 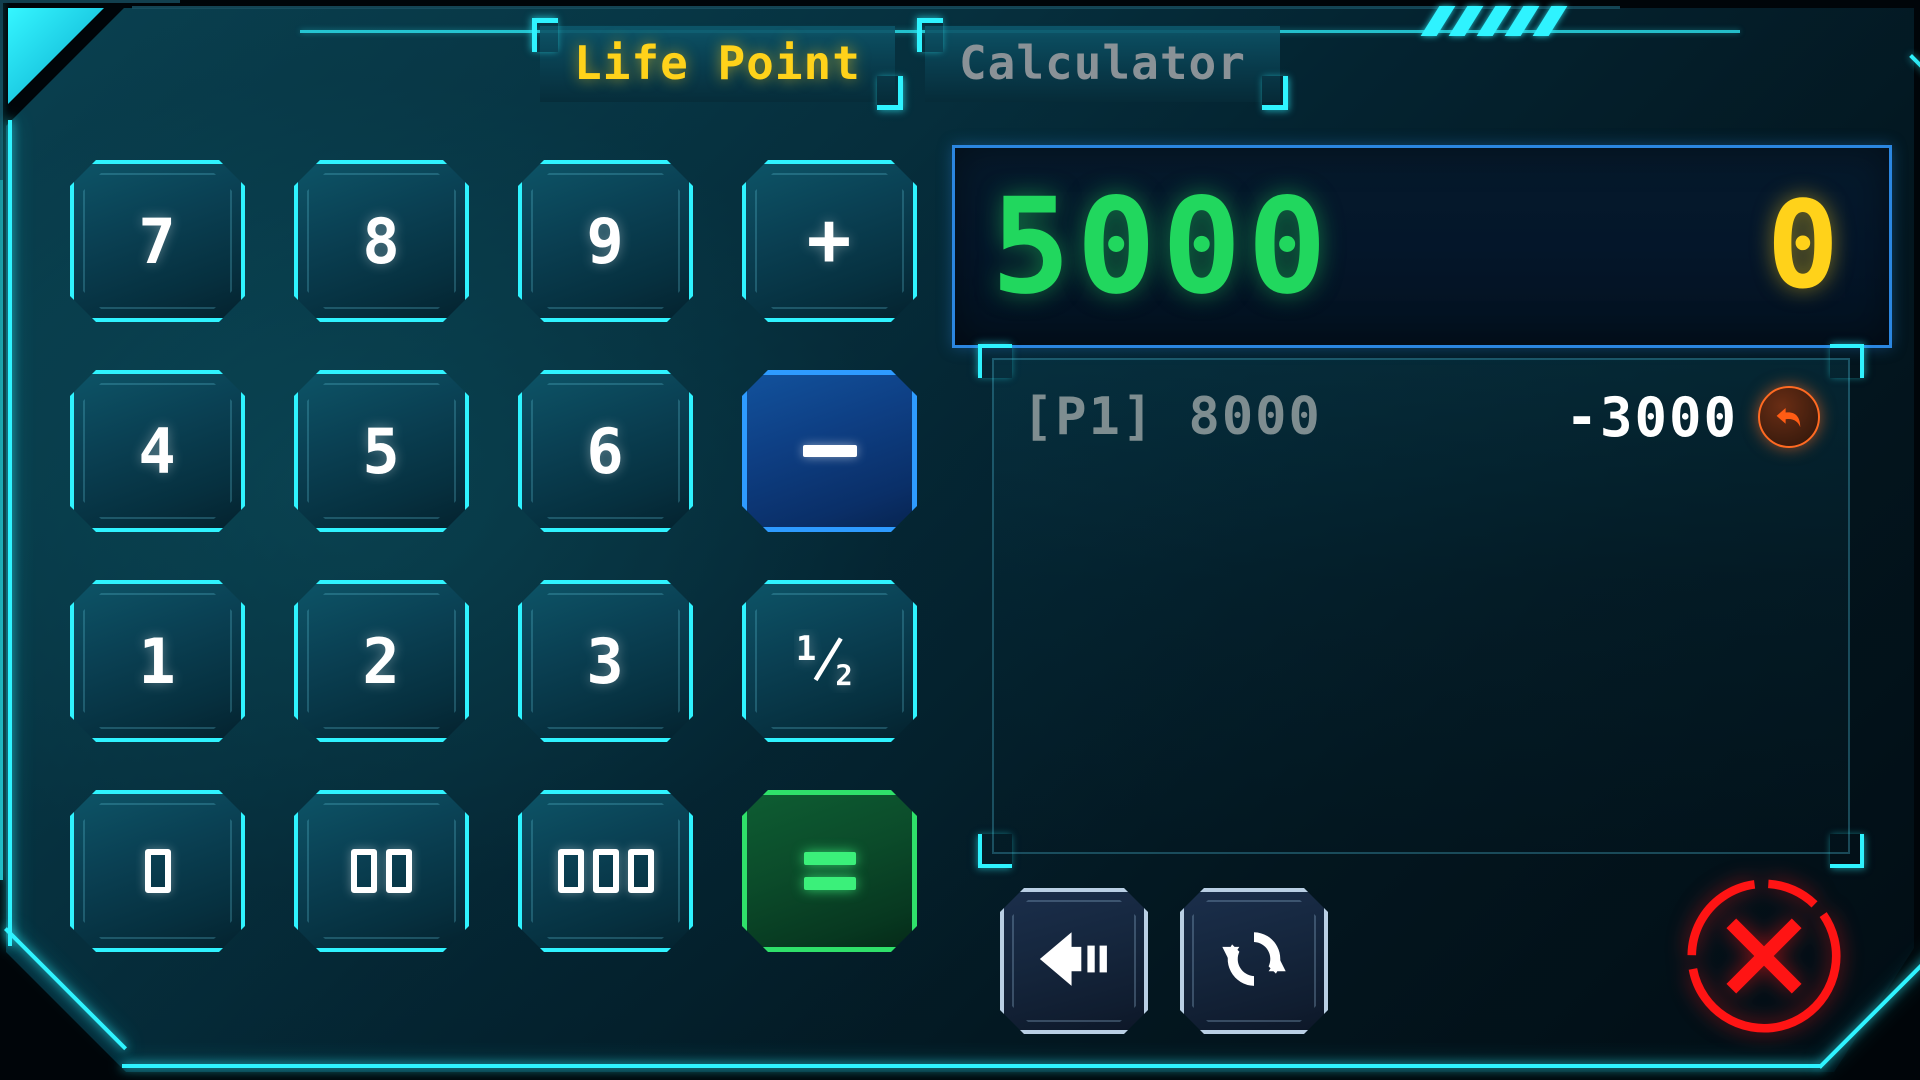 What do you see at coordinates (1422, 246) in the screenshot?
I see `display-readout: 5000 0` at bounding box center [1422, 246].